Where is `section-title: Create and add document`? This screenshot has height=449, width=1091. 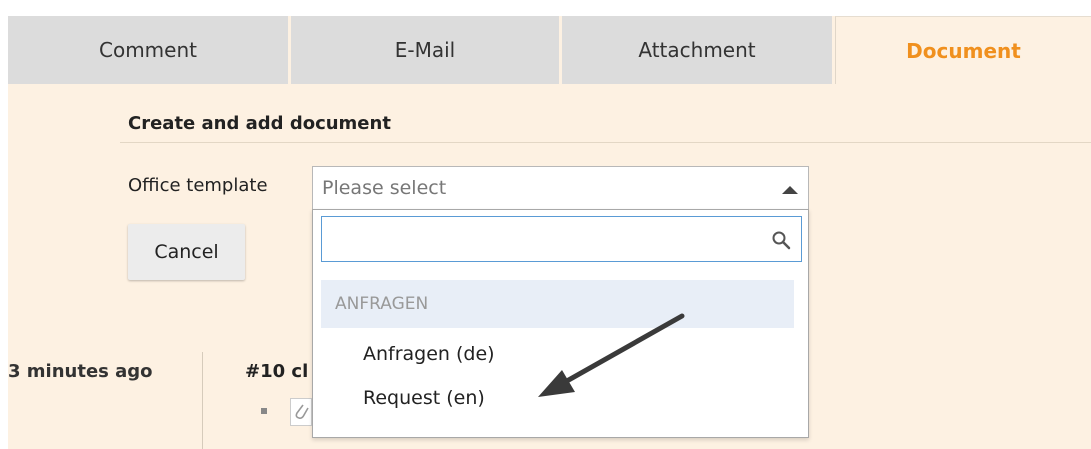
section-title: Create and add document is located at coordinates (259, 123).